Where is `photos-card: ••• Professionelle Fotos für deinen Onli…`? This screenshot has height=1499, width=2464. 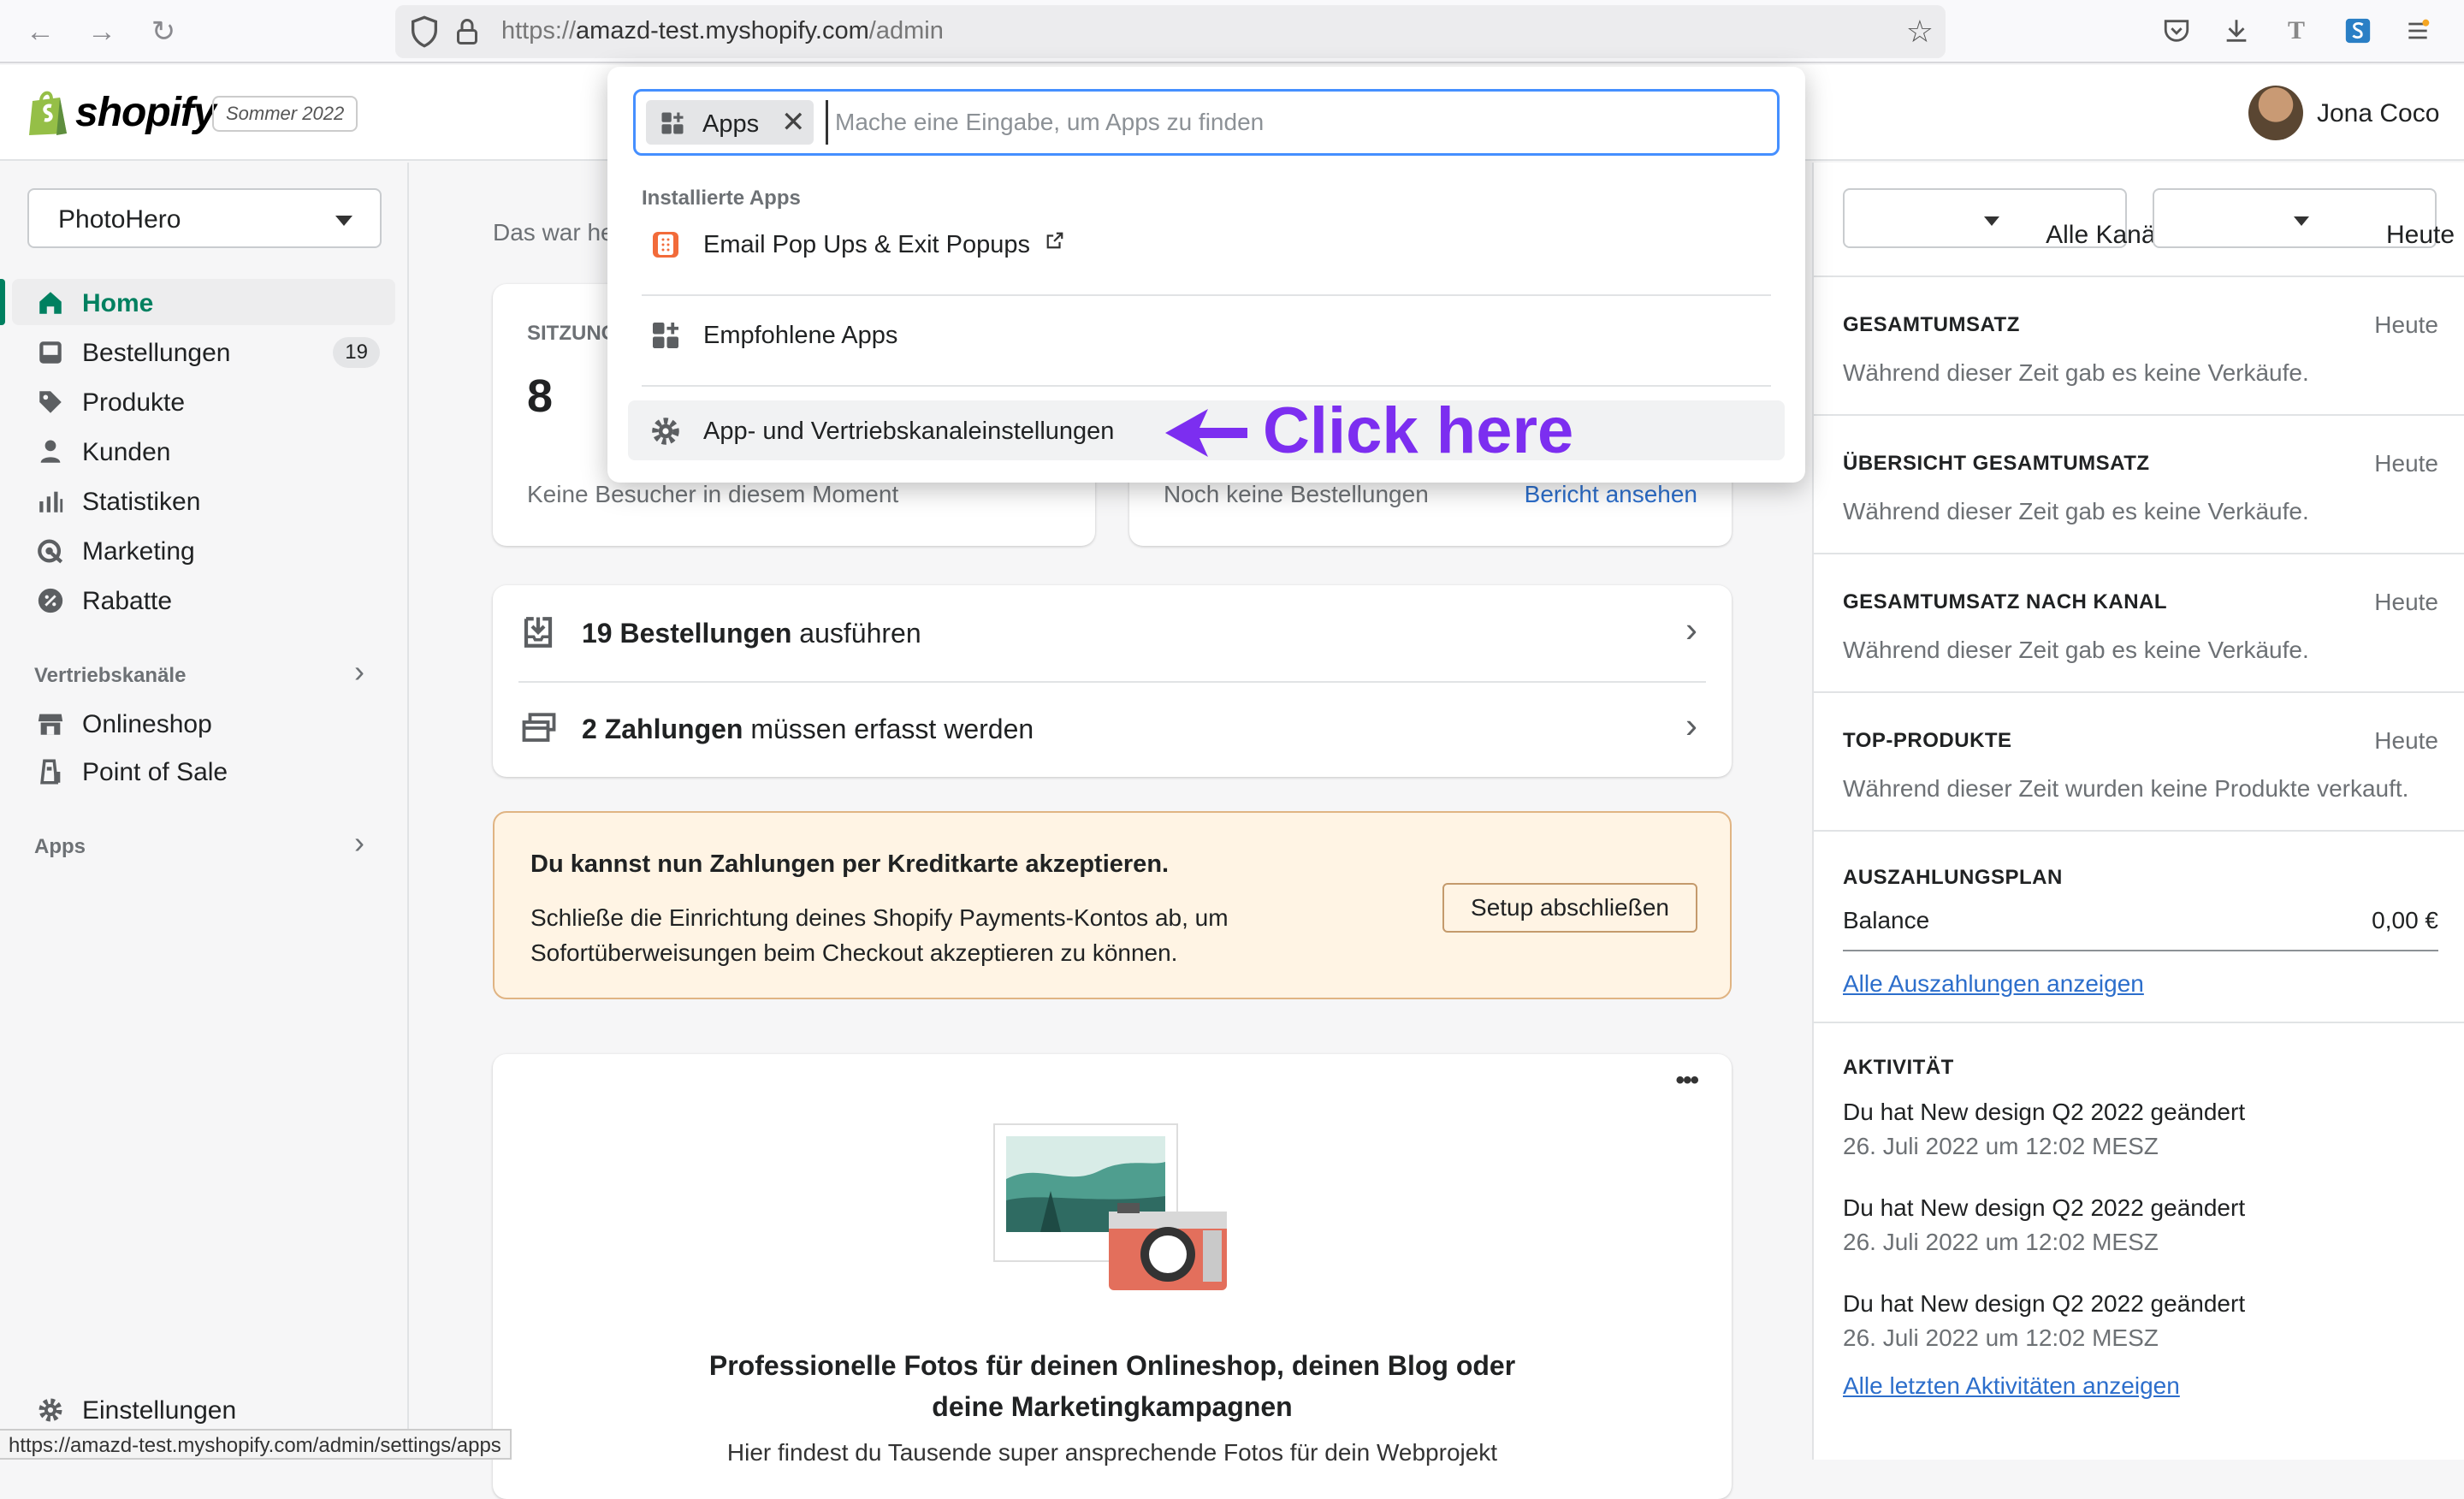
photos-card: ••• Professionelle Fotos für deinen Onli… is located at coordinates (1112, 1276).